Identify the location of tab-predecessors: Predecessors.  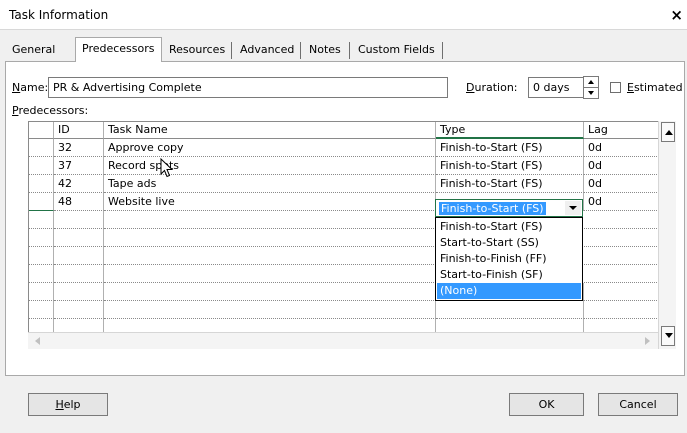
(118, 49).